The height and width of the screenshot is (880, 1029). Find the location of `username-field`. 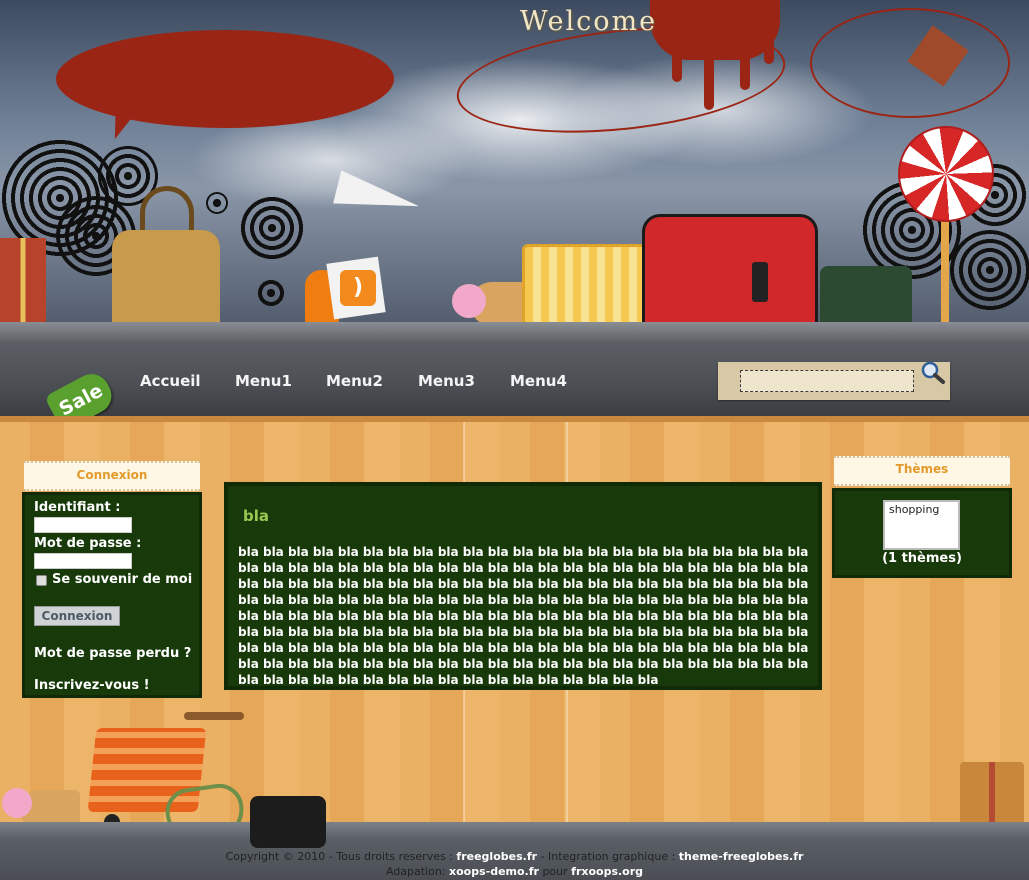

username-field is located at coordinates (83, 525).